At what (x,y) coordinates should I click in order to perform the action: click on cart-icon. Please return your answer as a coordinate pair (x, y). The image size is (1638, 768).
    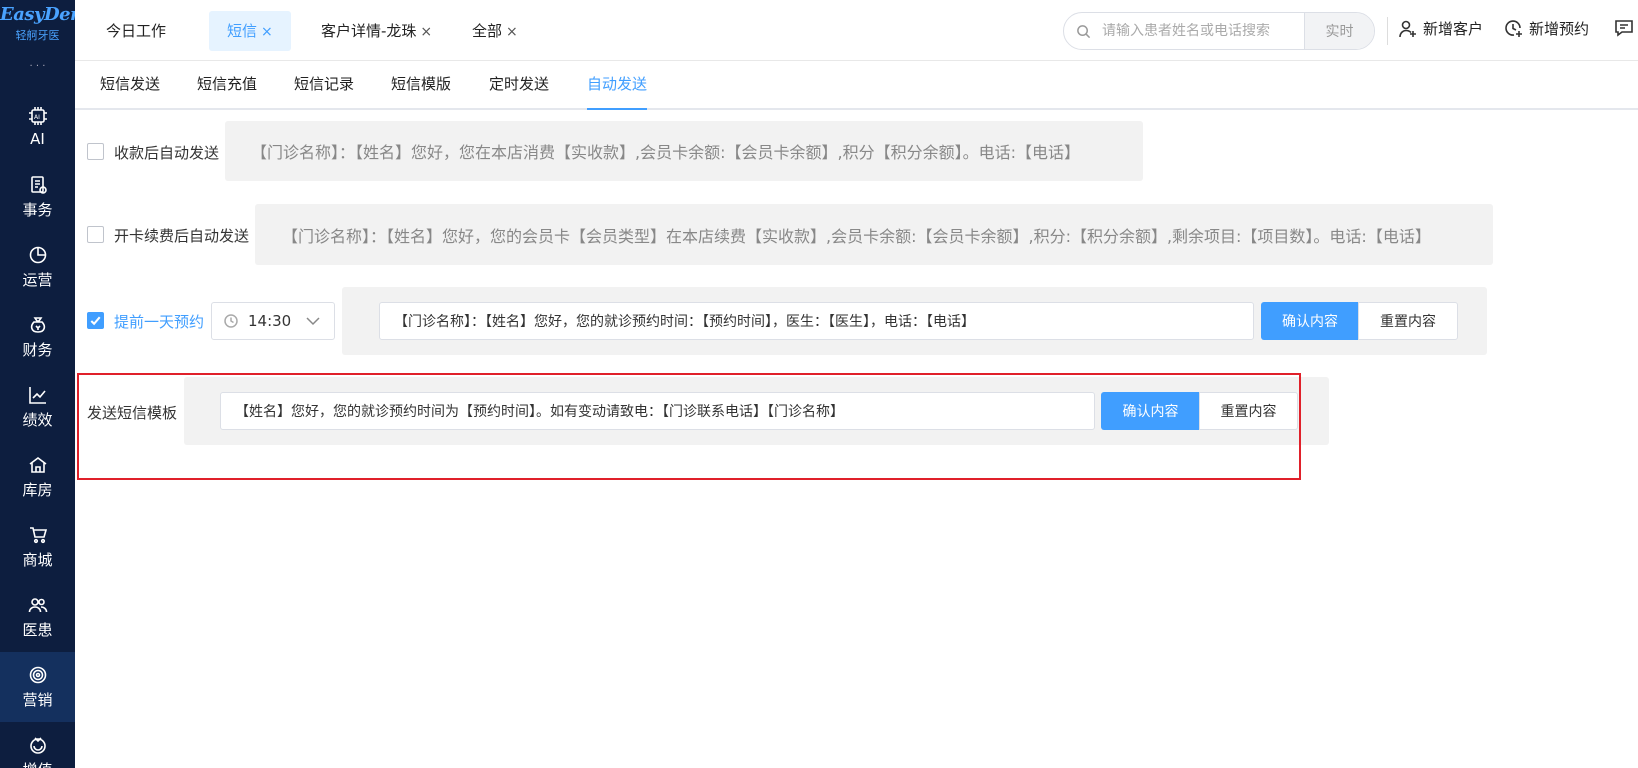
    Looking at the image, I should click on (38, 534).